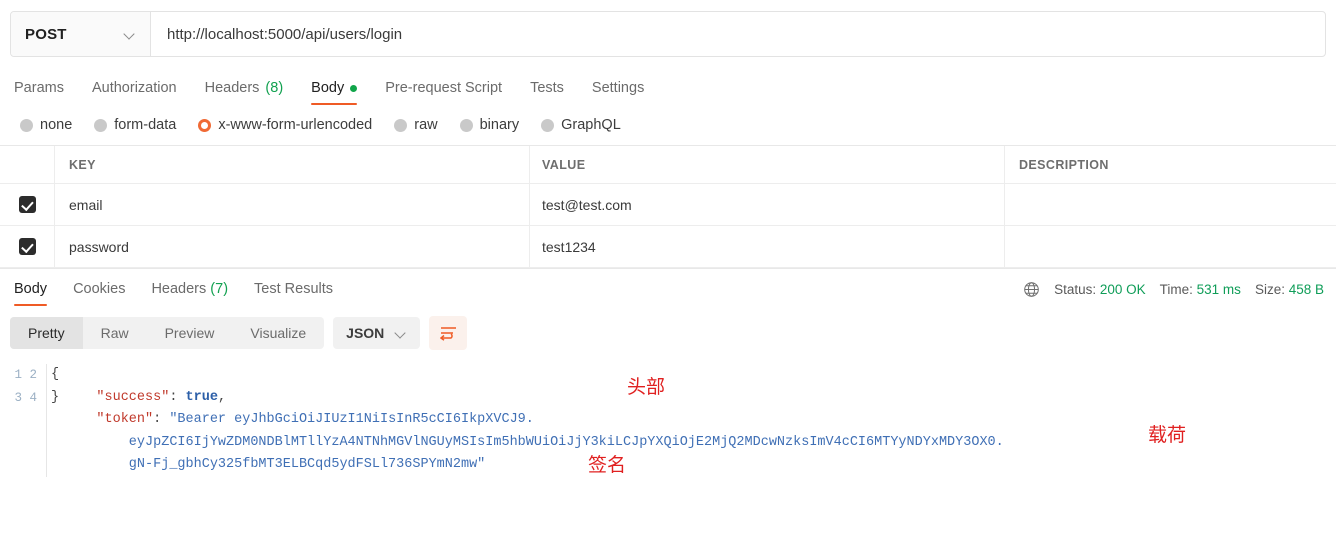 The image size is (1336, 558). I want to click on view-mode-preview: Preview, so click(190, 333).